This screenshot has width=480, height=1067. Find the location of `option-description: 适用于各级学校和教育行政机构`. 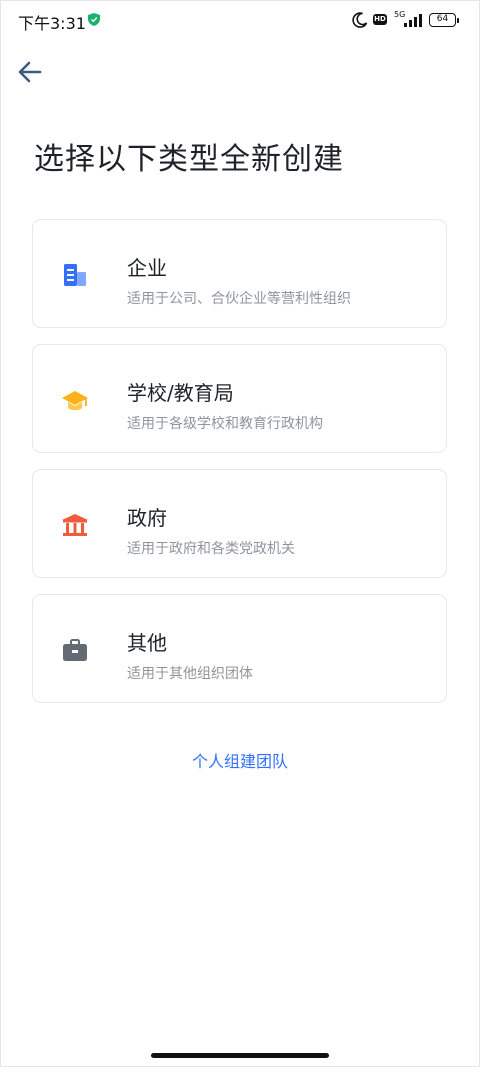

option-description: 适用于各级学校和教育行政机构 is located at coordinates (225, 424).